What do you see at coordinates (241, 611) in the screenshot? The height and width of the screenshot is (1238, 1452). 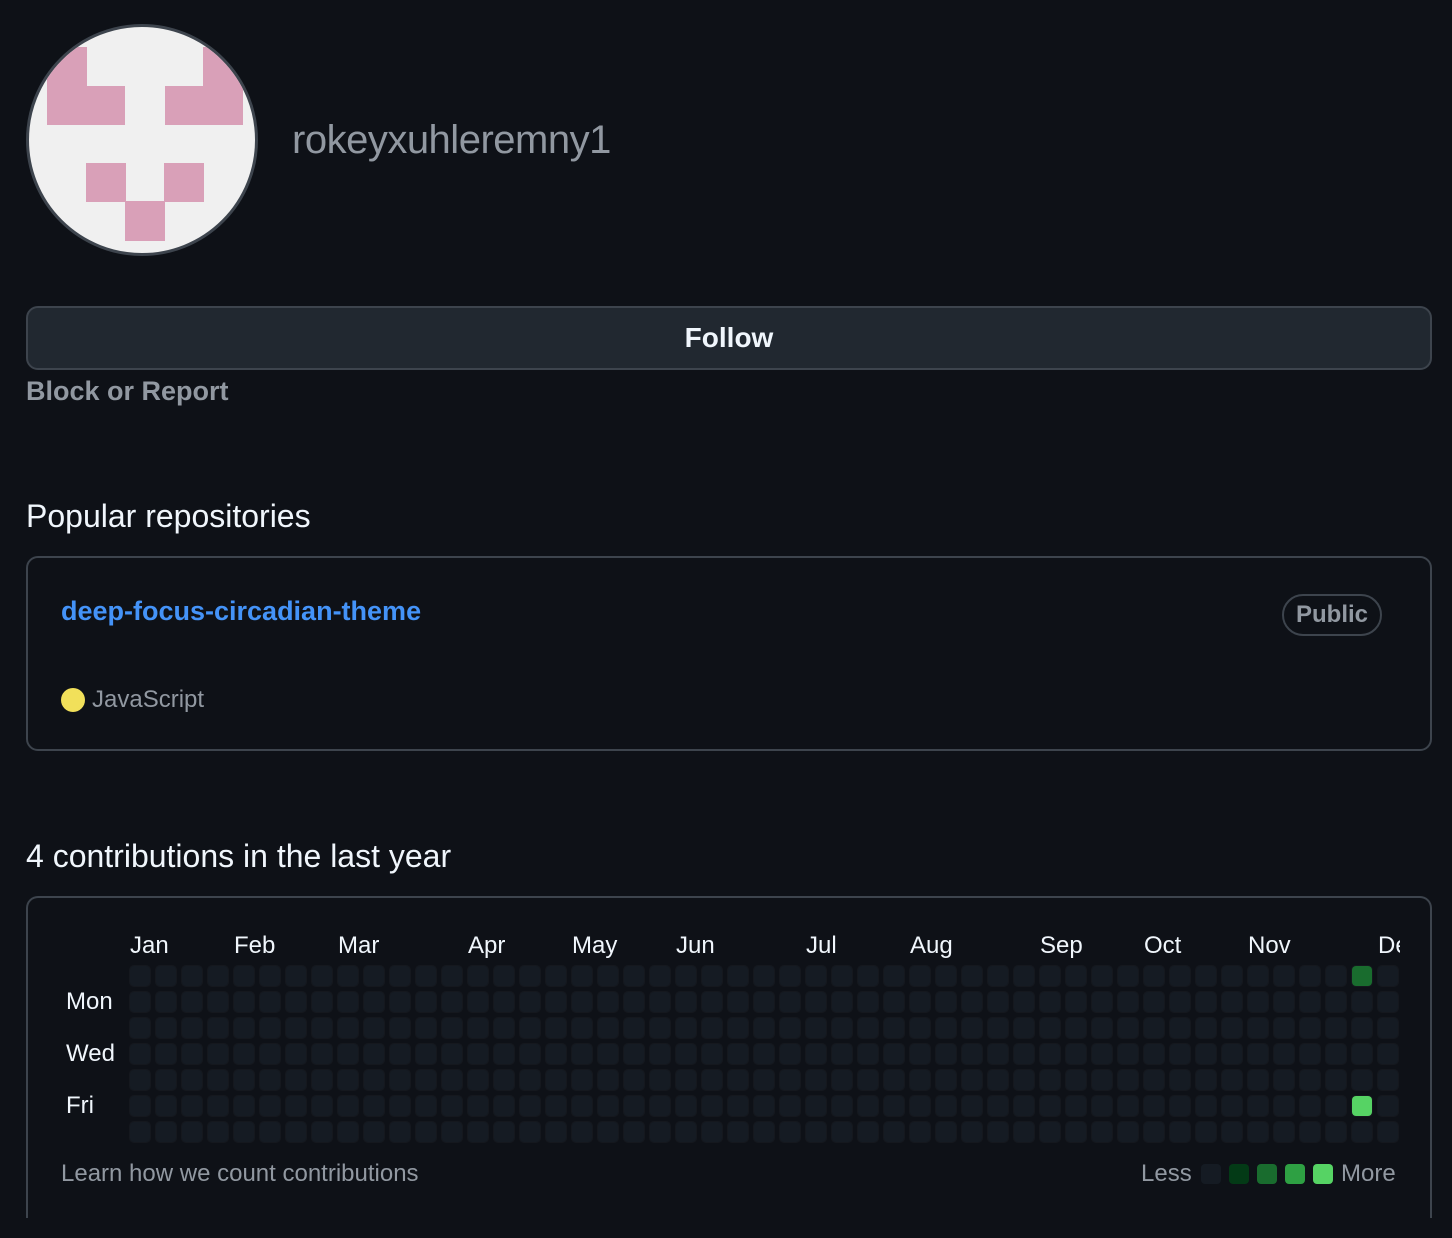 I see `repo-name-link: deep-focus-circadian-theme` at bounding box center [241, 611].